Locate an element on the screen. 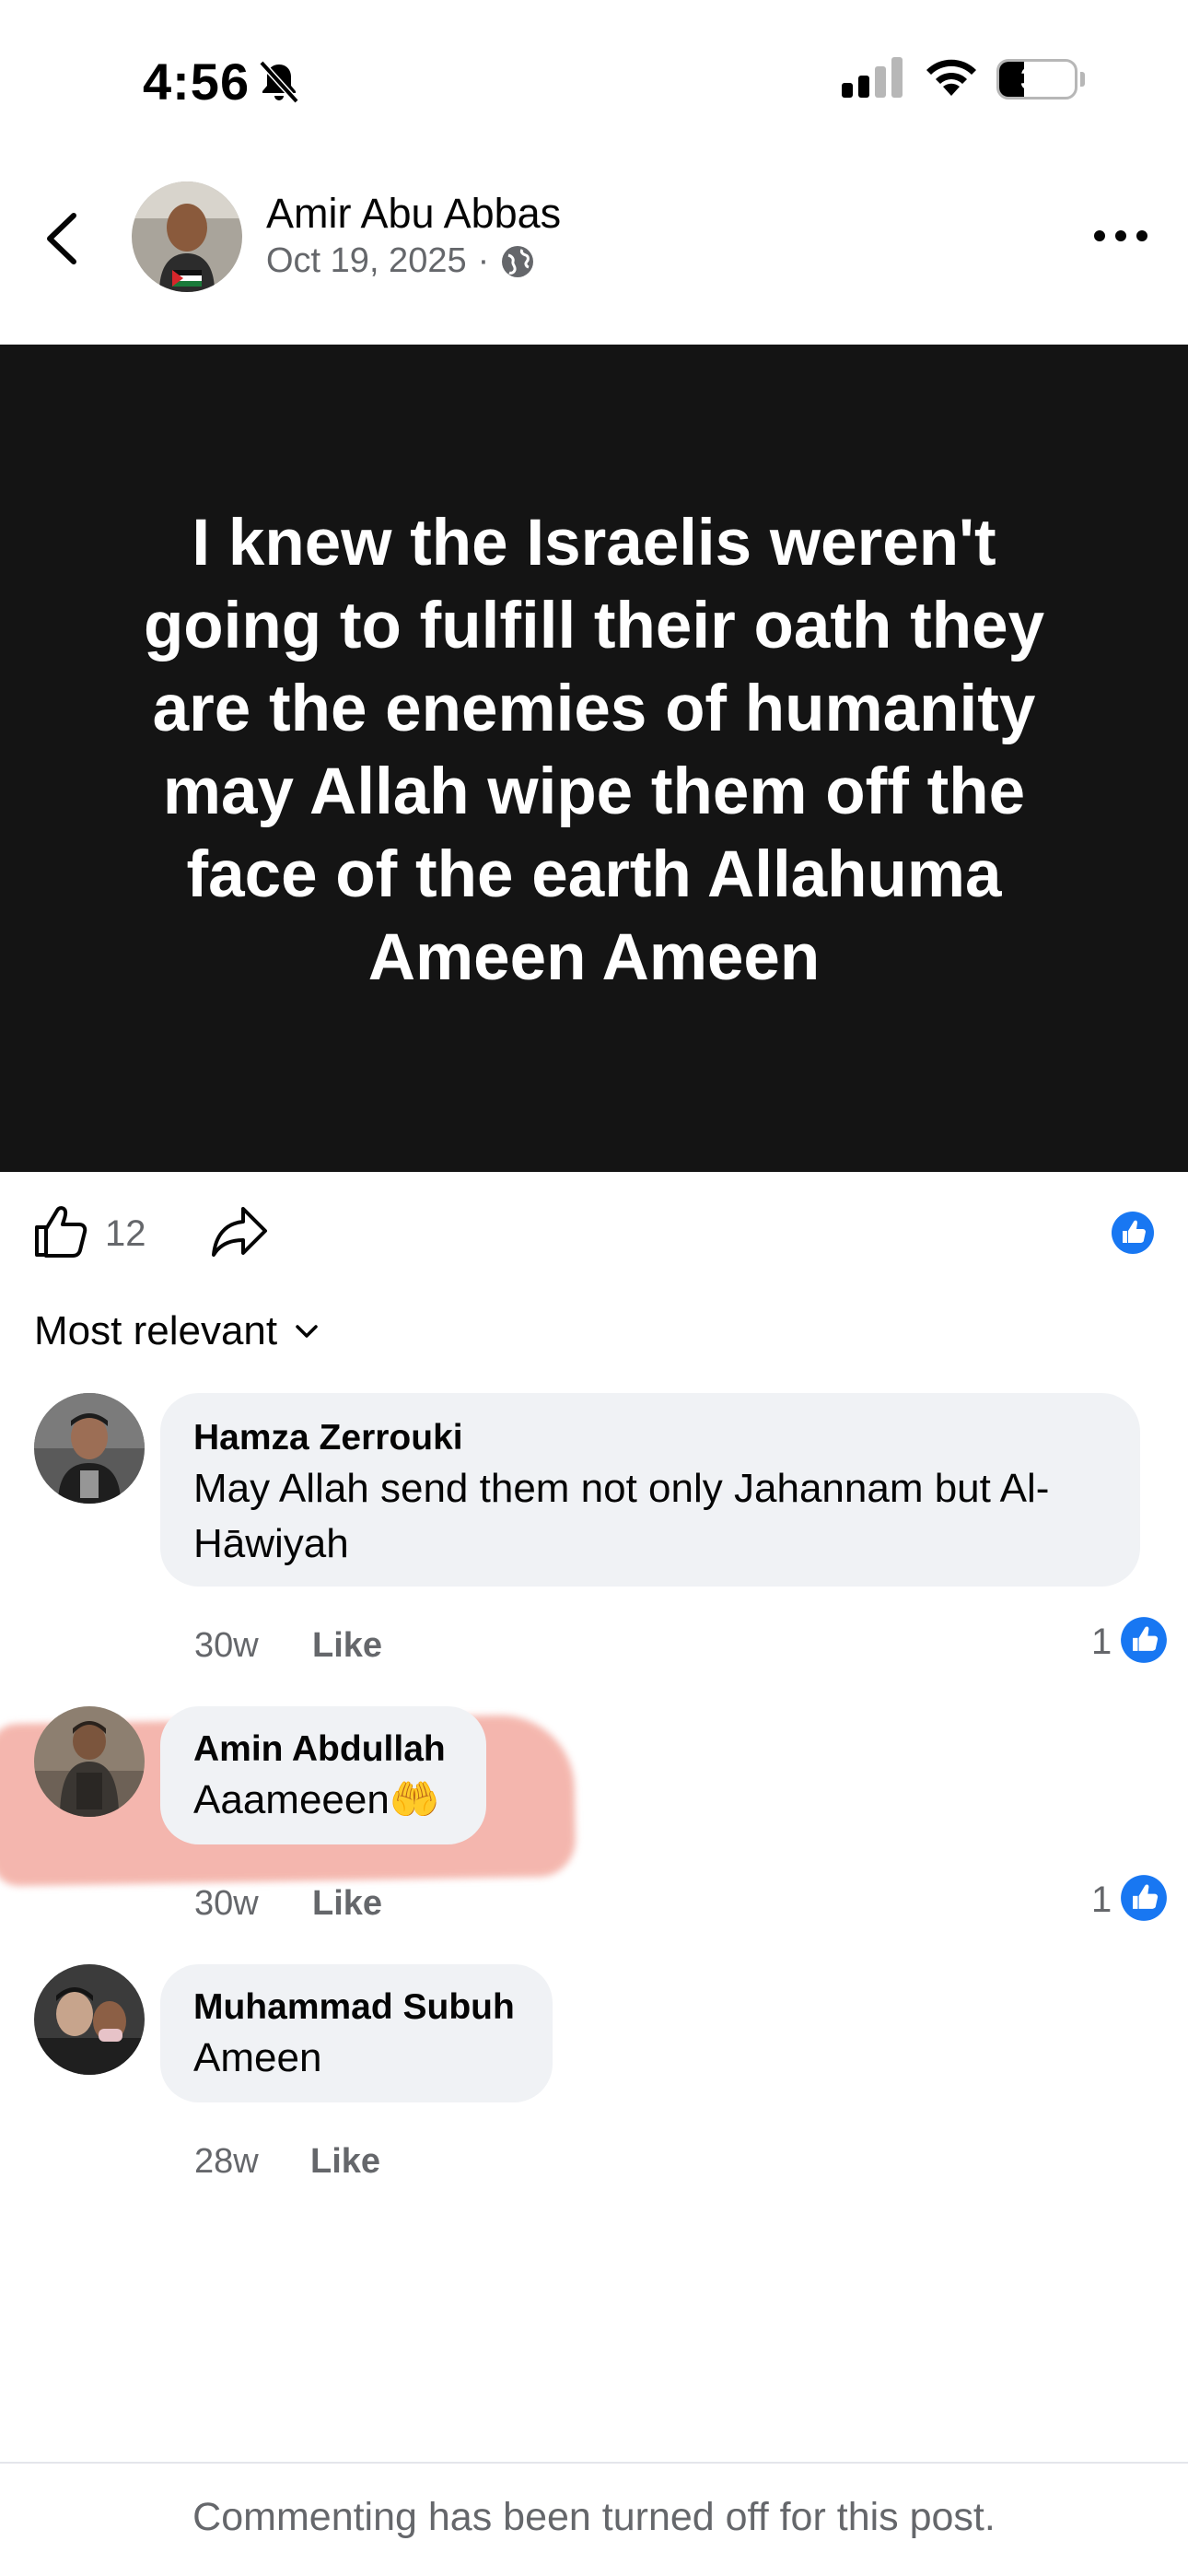 Image resolution: width=1188 pixels, height=2576 pixels. author-avatar is located at coordinates (187, 236).